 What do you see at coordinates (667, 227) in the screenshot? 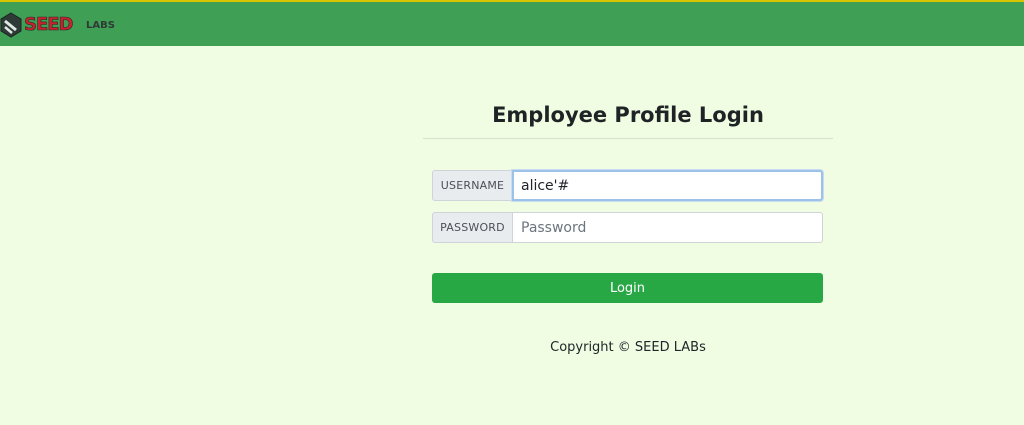
I see `password-input` at bounding box center [667, 227].